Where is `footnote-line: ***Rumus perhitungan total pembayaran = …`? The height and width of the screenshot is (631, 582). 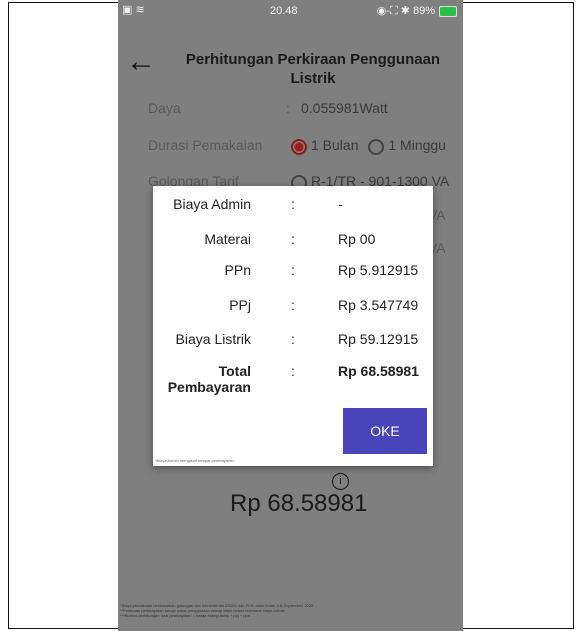 footnote-line: ***Rumus perhitungan total pembayaran = … is located at coordinates (185, 615).